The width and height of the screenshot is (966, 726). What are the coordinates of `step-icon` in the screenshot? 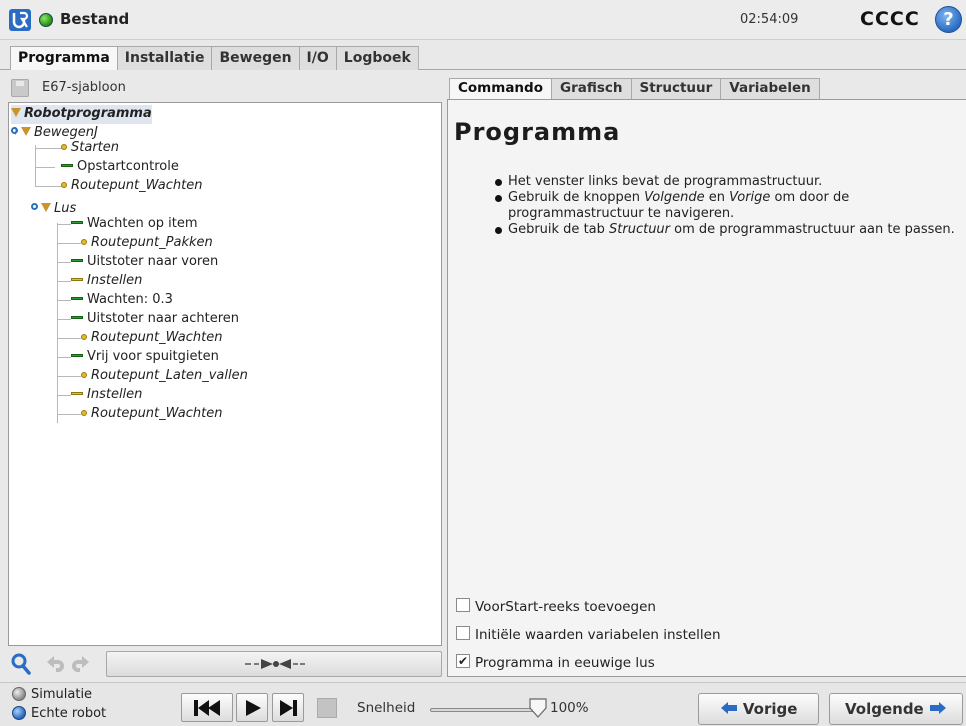 It's located at (288, 708).